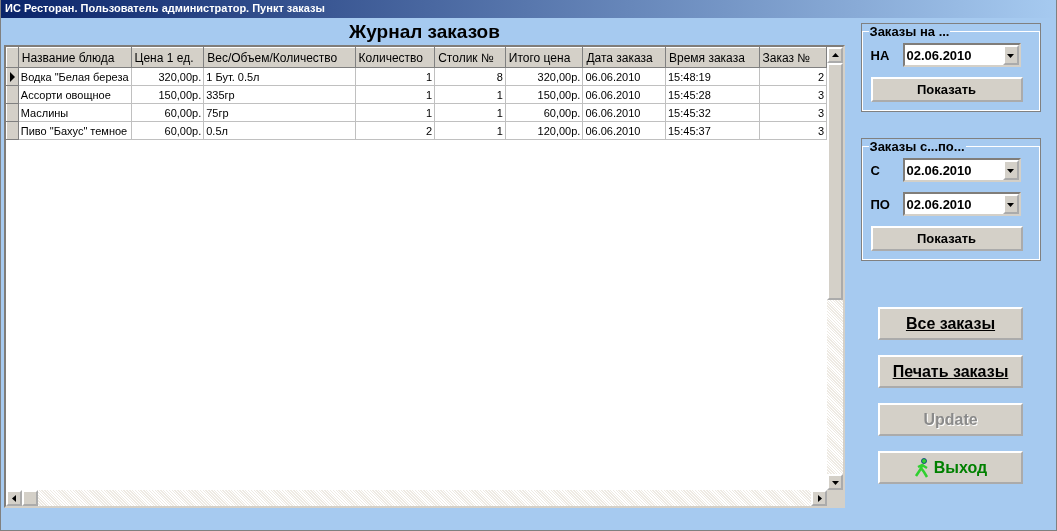 This screenshot has width=1057, height=531. Describe the element at coordinates (167, 57) in the screenshot. I see `column-header: Цена 1 ед.` at that location.